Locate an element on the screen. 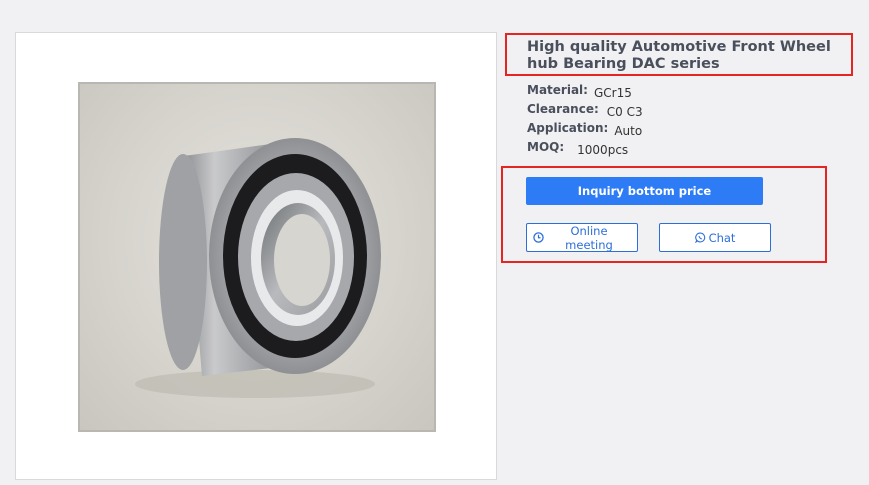 The width and height of the screenshot is (869, 485). chat-button: Chat is located at coordinates (715, 237).